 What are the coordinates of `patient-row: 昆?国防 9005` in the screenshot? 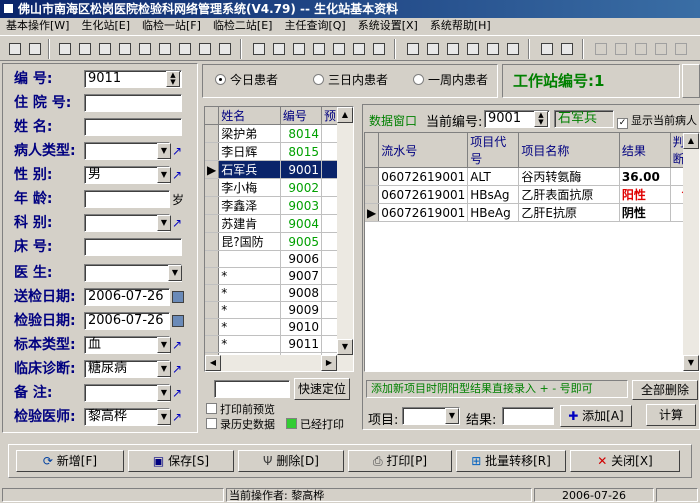 It's located at (272, 241).